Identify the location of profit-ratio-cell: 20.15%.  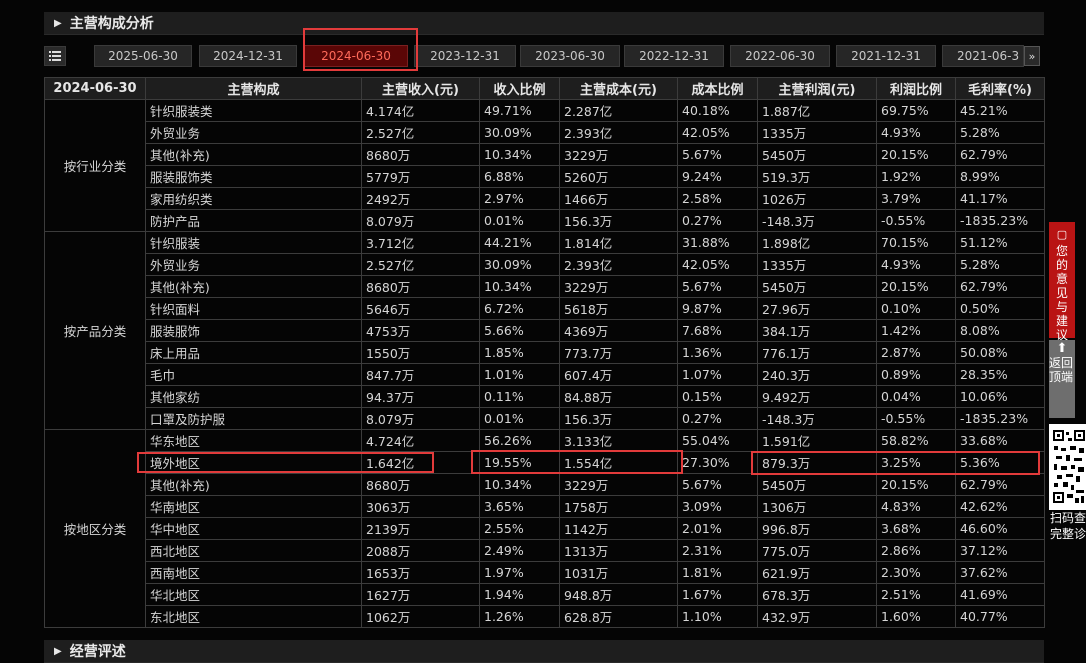
(916, 286).